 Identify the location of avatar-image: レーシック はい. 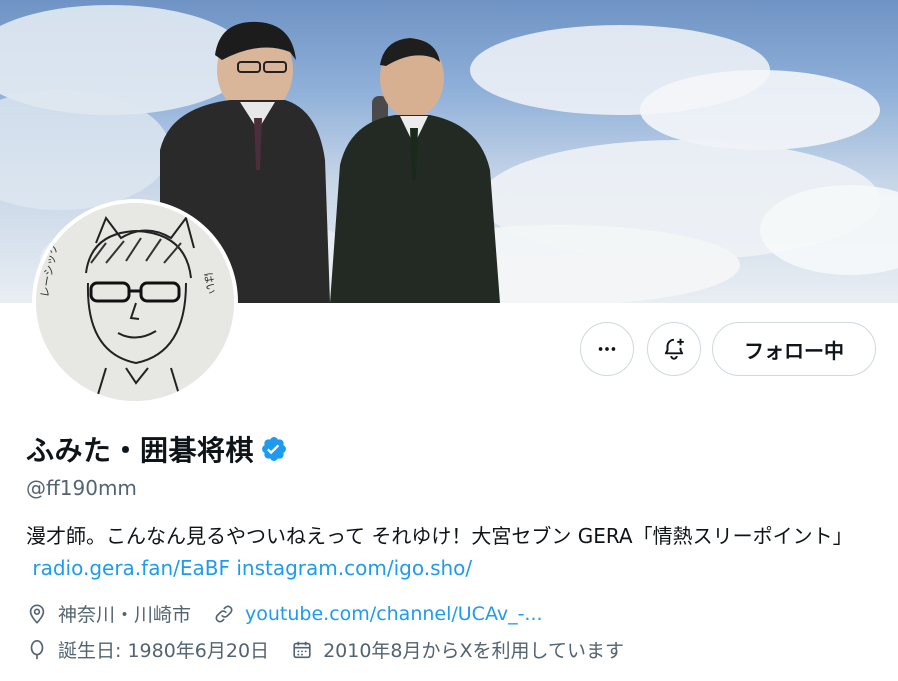
(135, 302).